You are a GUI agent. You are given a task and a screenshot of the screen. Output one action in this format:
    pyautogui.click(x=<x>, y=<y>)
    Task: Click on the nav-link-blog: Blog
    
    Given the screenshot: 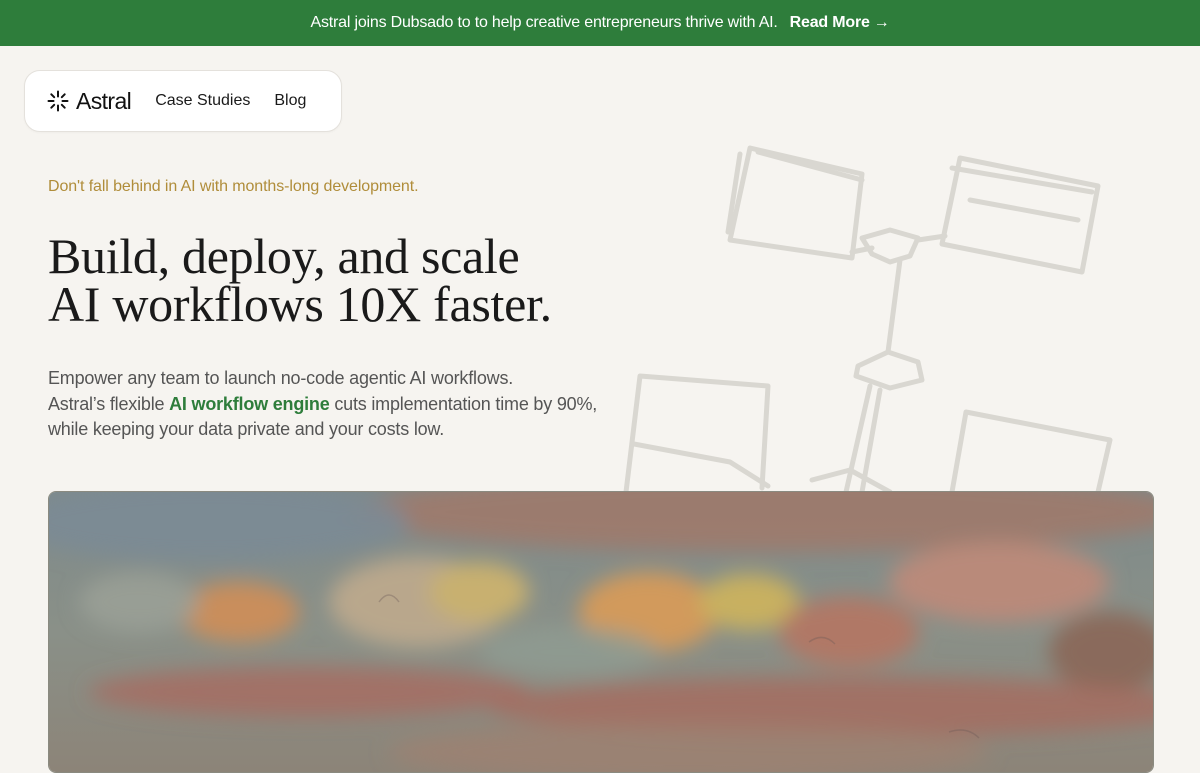 What is the action you would take?
    pyautogui.click(x=290, y=101)
    